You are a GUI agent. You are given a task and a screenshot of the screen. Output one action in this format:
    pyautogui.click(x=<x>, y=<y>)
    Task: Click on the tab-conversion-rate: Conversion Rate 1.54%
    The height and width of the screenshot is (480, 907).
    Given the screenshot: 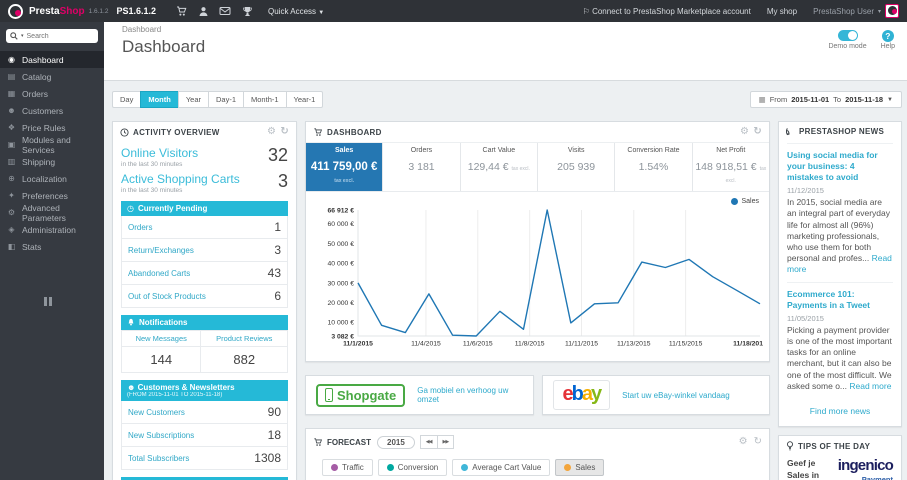 What is the action you would take?
    pyautogui.click(x=654, y=167)
    